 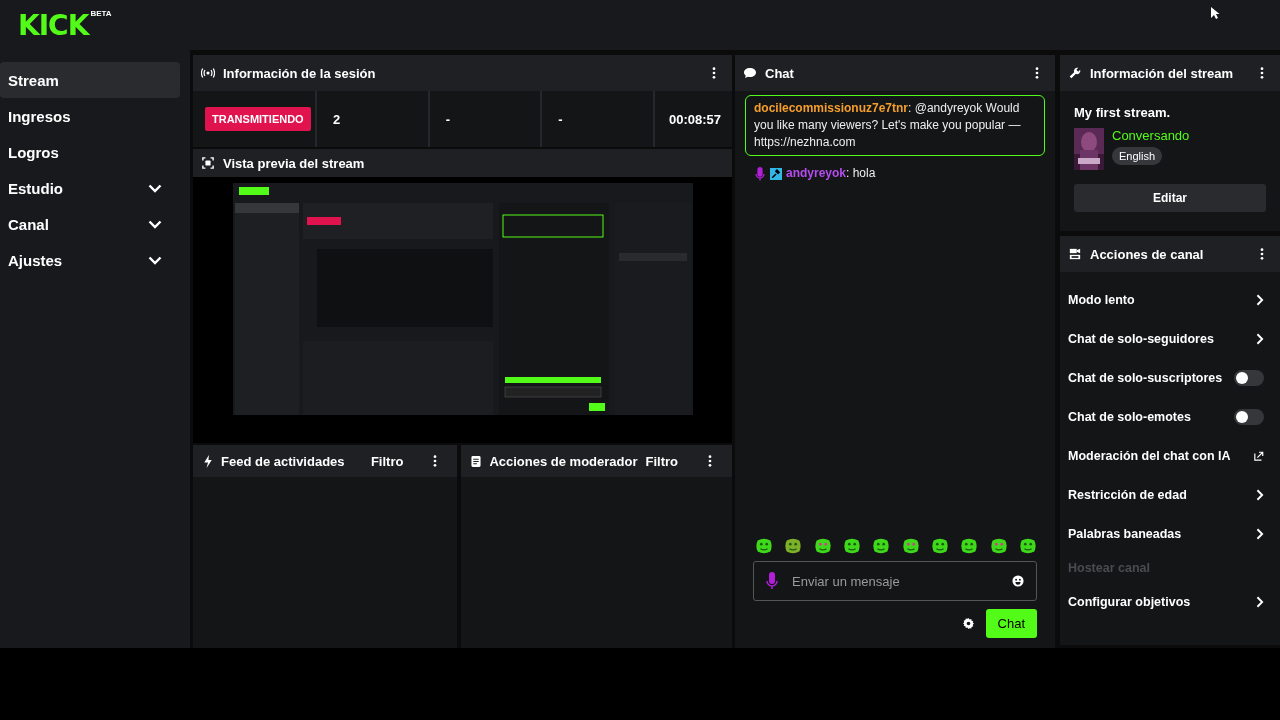 I want to click on lightning-icon, so click(x=208, y=461).